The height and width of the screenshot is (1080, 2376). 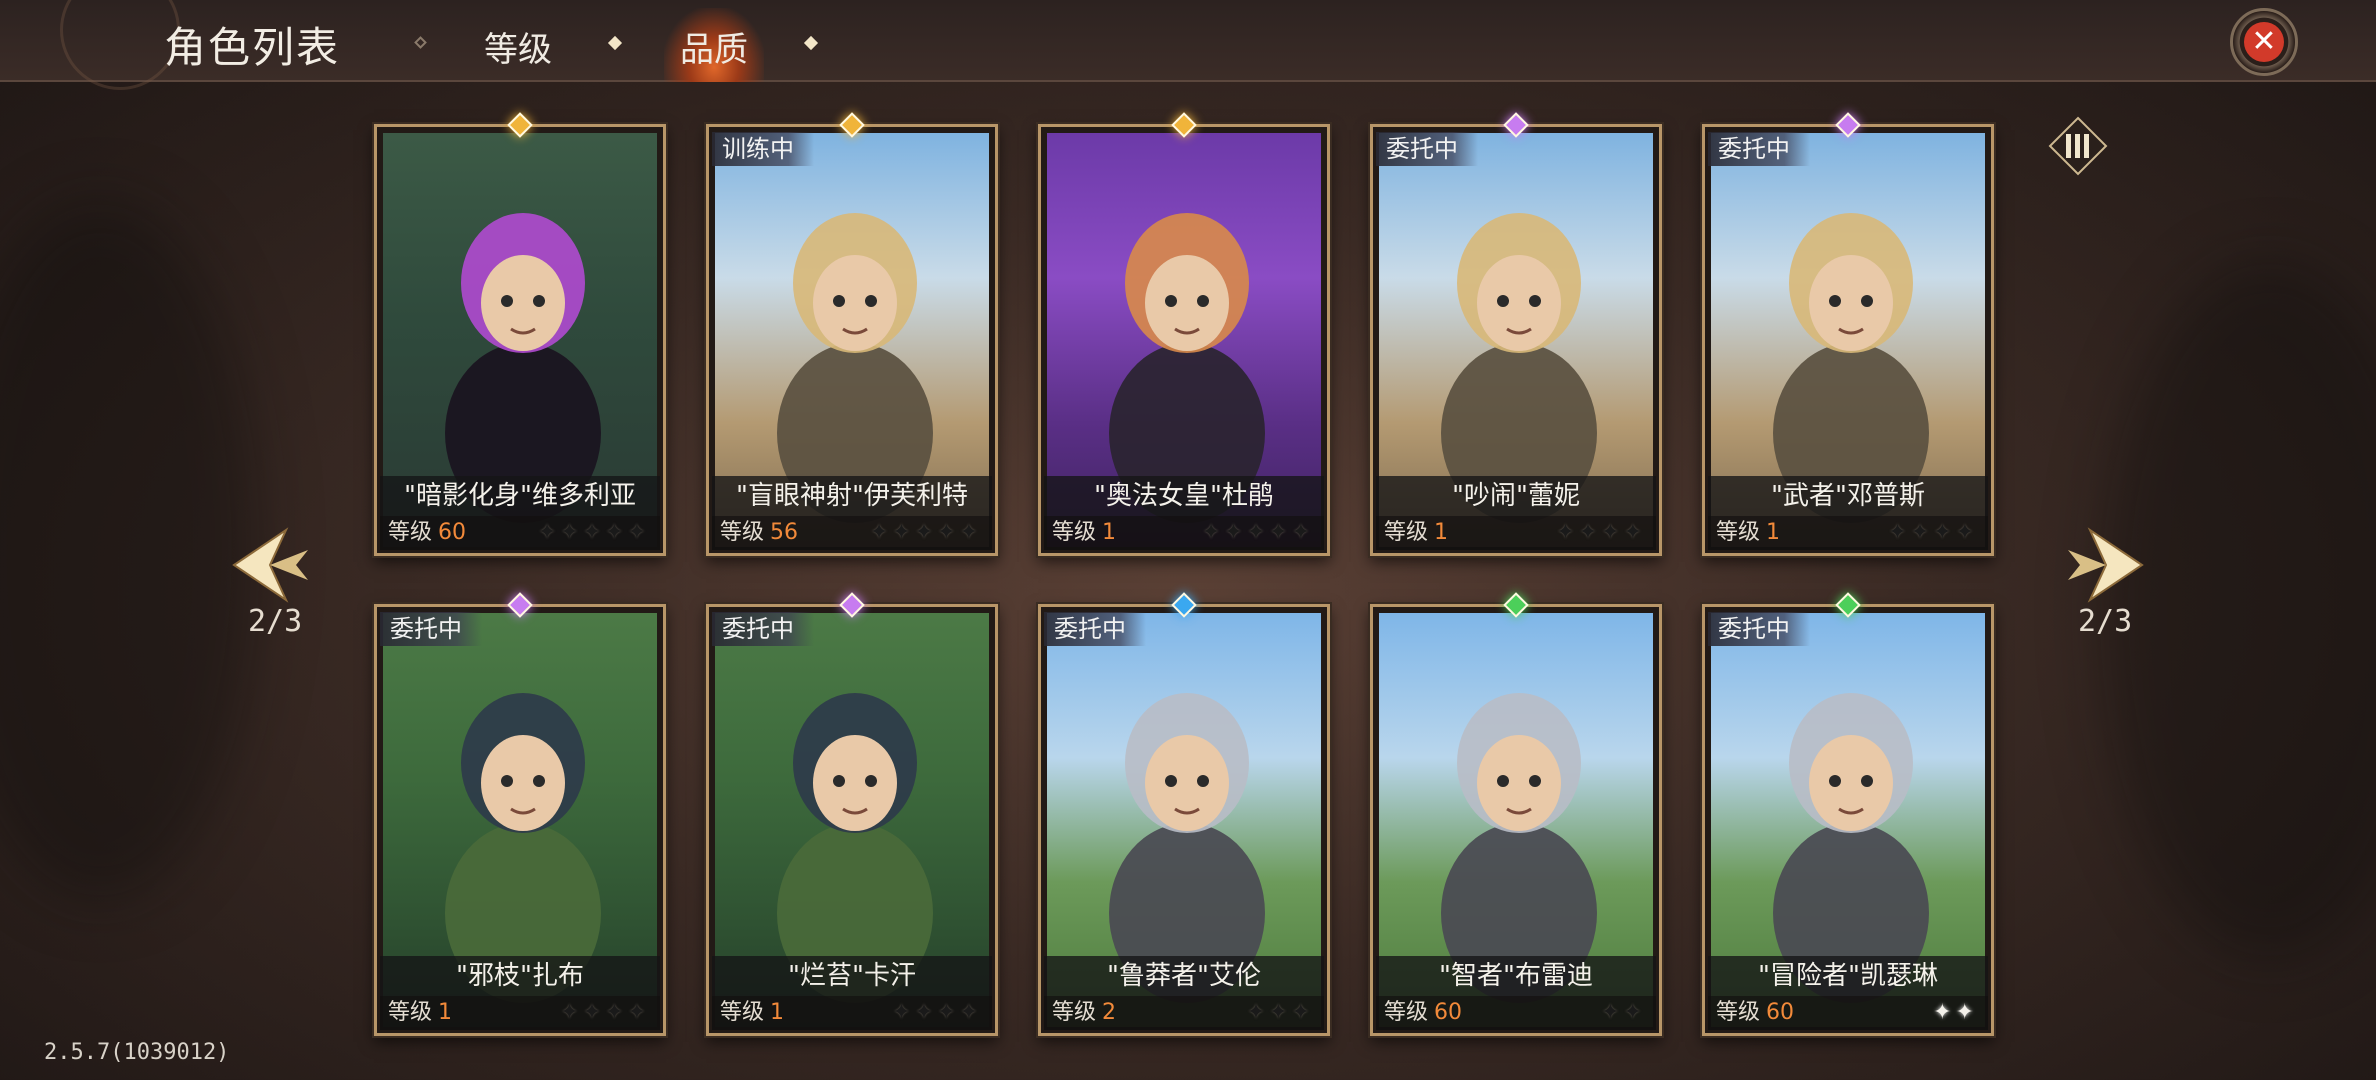 I want to click on version-label: 2.5.7(1039012), so click(x=137, y=1052).